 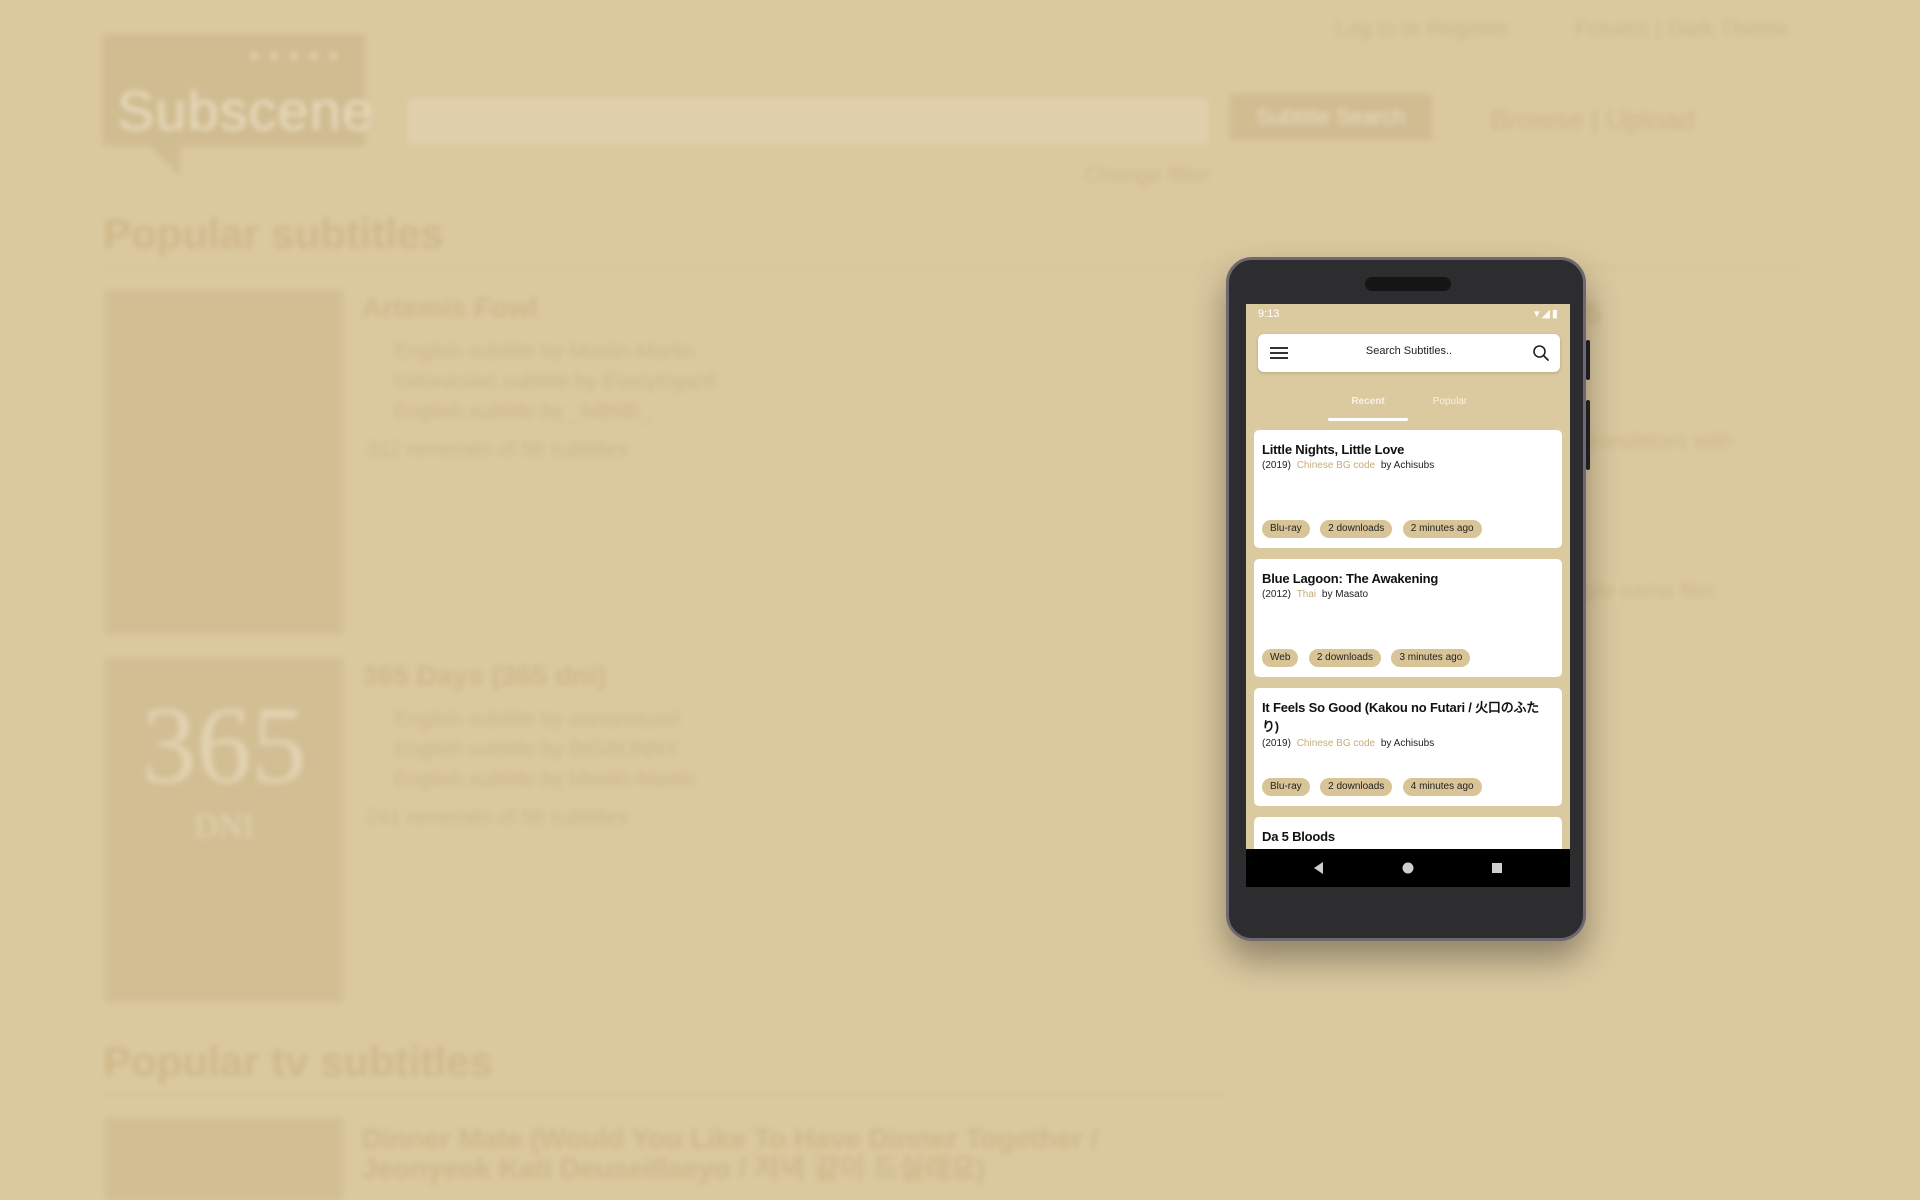 I want to click on logo-stars: ★★★★★, so click(x=297, y=55).